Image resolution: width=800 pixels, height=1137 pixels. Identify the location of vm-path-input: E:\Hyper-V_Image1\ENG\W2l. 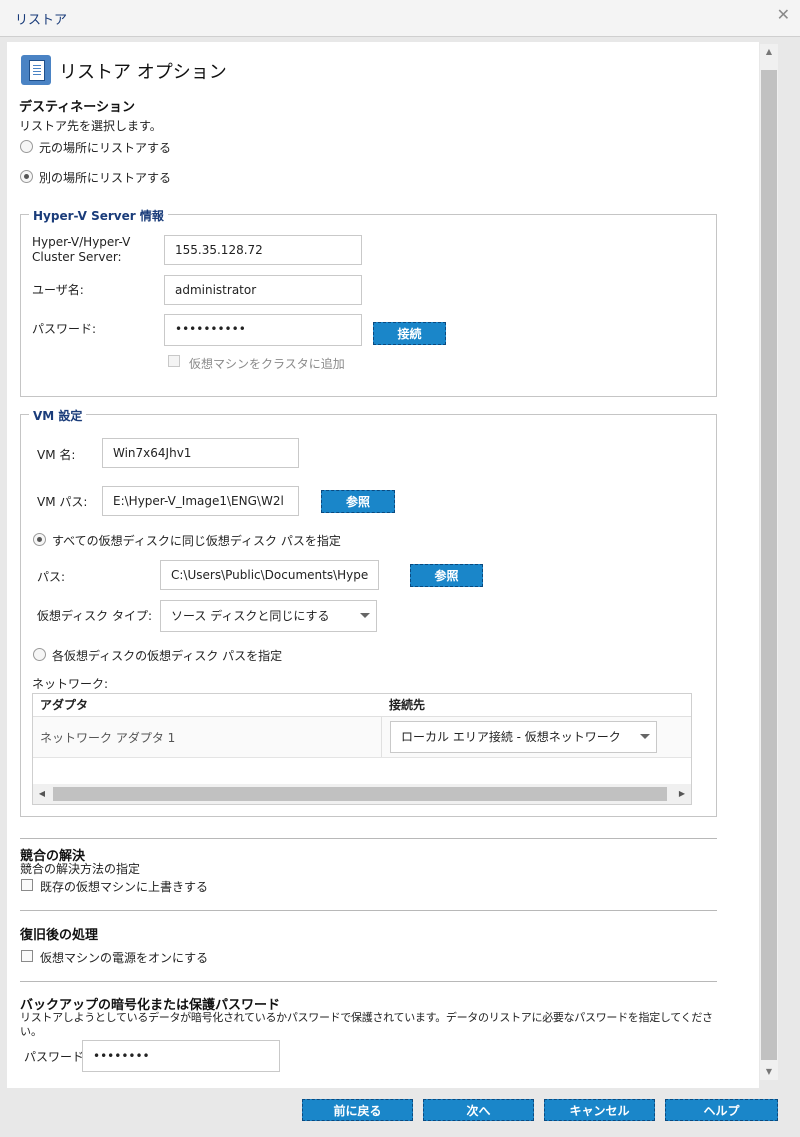
(200, 501).